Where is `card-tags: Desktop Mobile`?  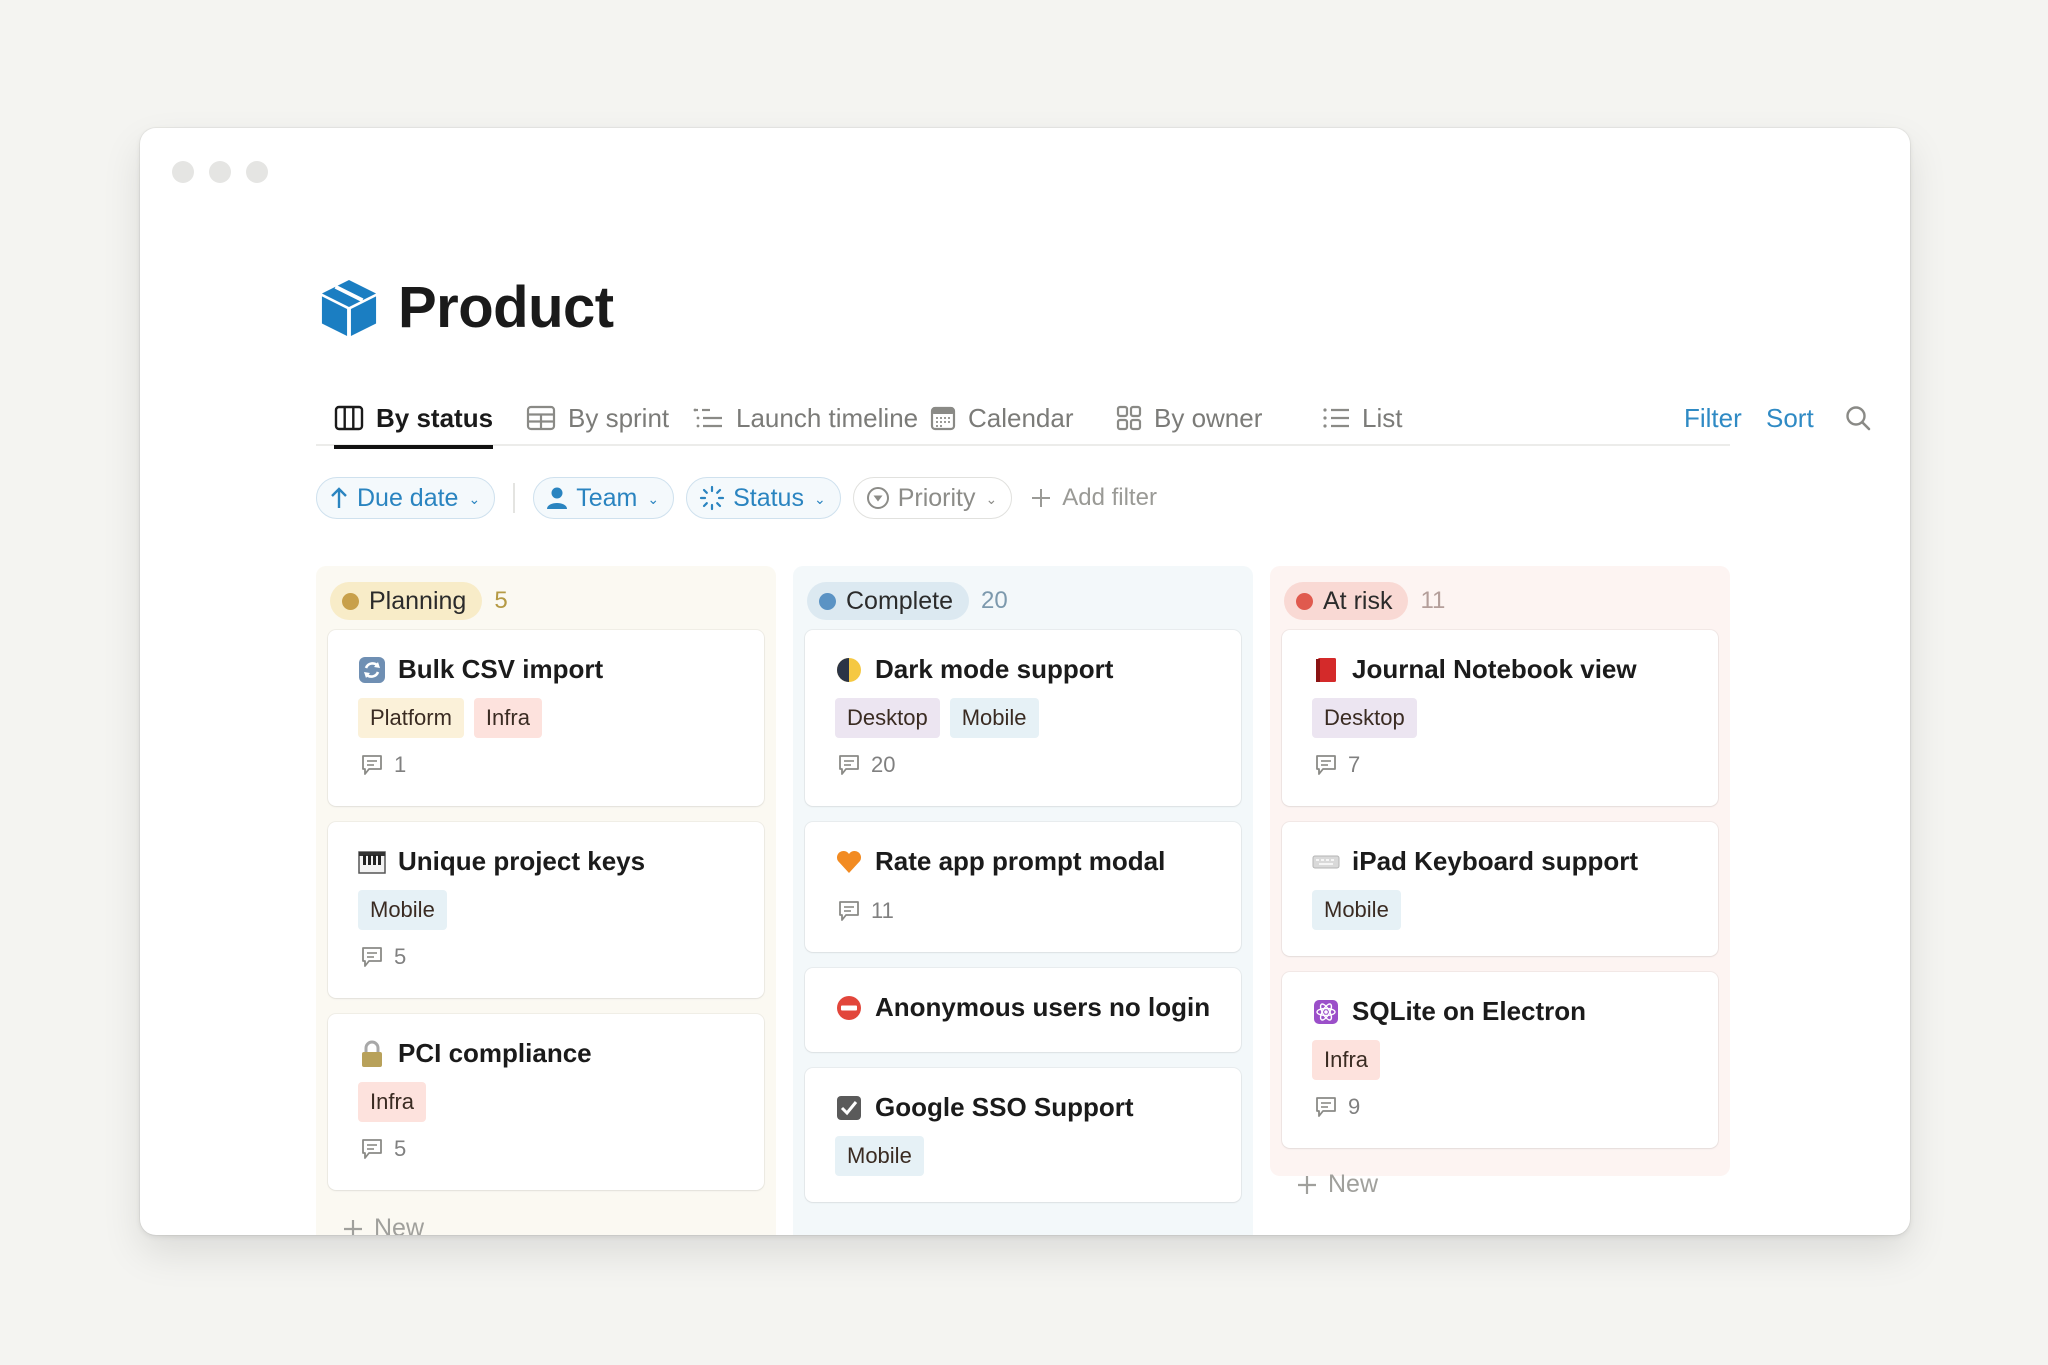 card-tags: Desktop Mobile is located at coordinates (937, 718).